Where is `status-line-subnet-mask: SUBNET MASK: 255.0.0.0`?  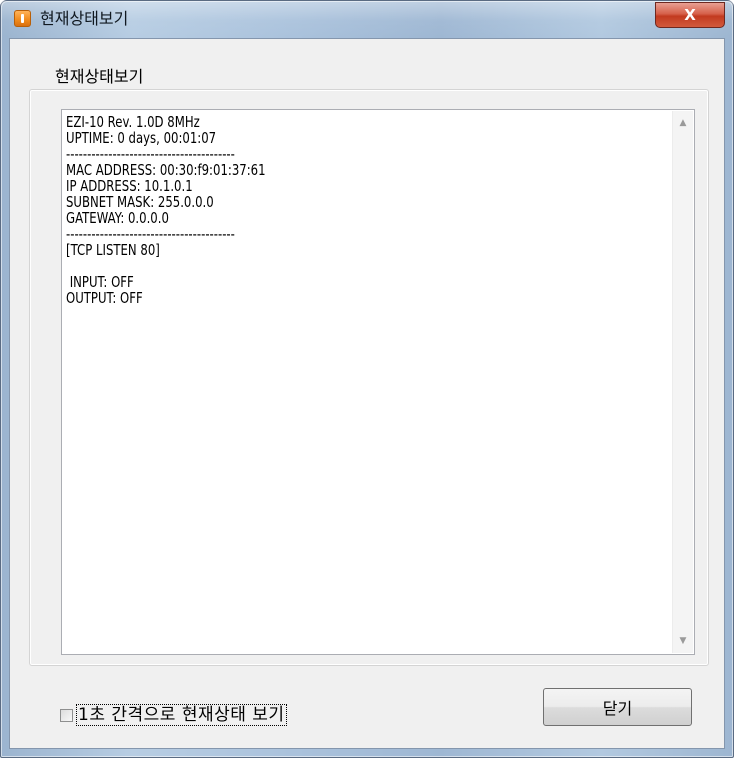 status-line-subnet-mask: SUBNET MASK: 255.0.0.0 is located at coordinates (140, 202).